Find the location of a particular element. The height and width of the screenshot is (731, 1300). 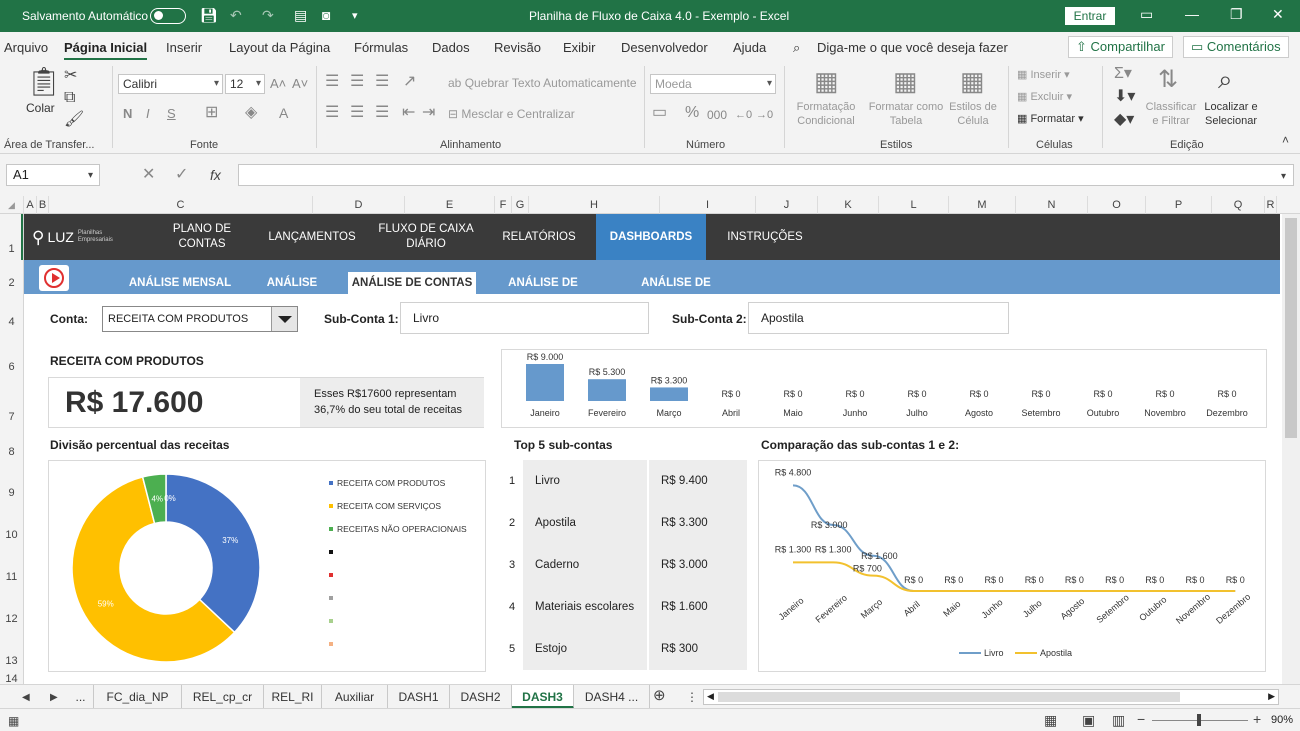

tab-layout: Layout da Página is located at coordinates (279, 47).